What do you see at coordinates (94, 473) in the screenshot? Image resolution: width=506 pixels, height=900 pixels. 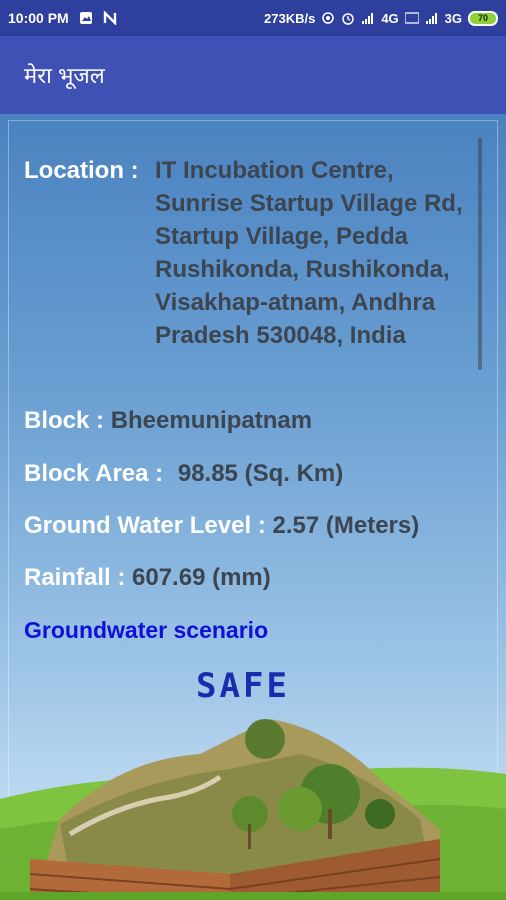 I see `block-area-label: Block Area :` at bounding box center [94, 473].